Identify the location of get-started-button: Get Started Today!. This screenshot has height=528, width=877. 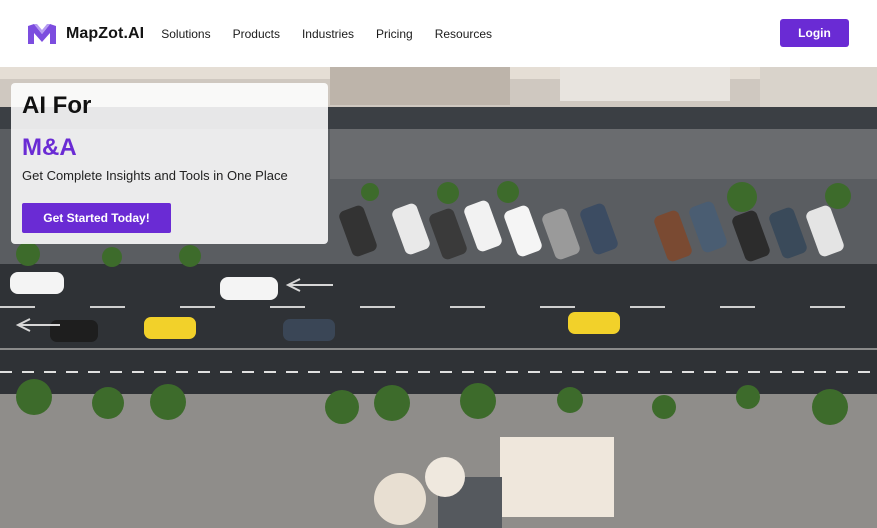
(96, 218).